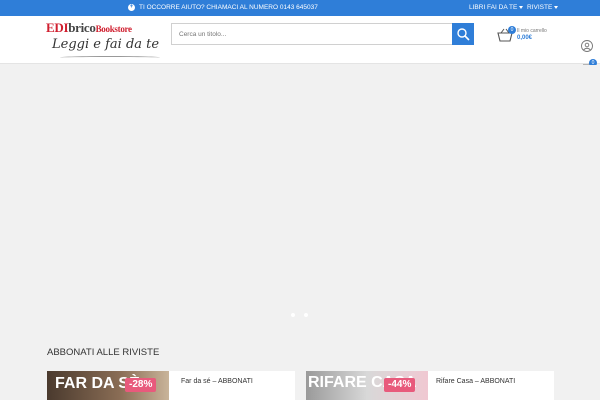 The width and height of the screenshot is (600, 400). I want to click on logo-edi: EDI, so click(57, 27).